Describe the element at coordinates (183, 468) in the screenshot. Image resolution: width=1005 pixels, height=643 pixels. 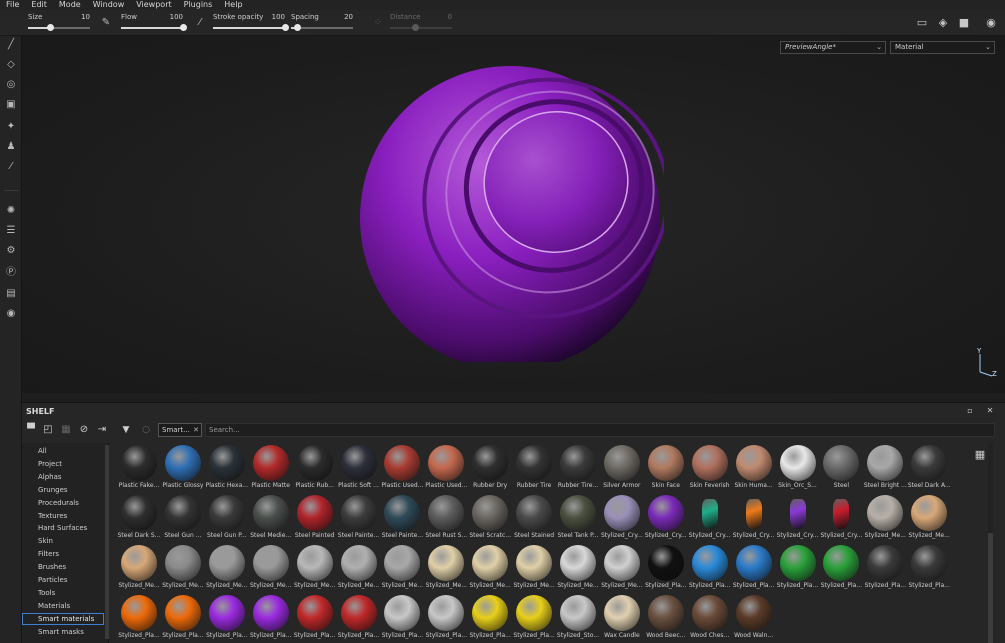
I see `smart-material-tile: Plastic Glossy` at that location.